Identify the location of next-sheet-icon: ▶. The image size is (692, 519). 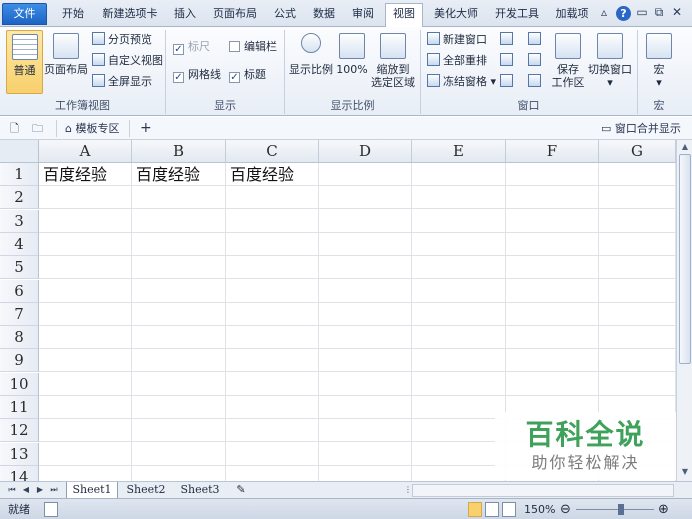
(40, 490).